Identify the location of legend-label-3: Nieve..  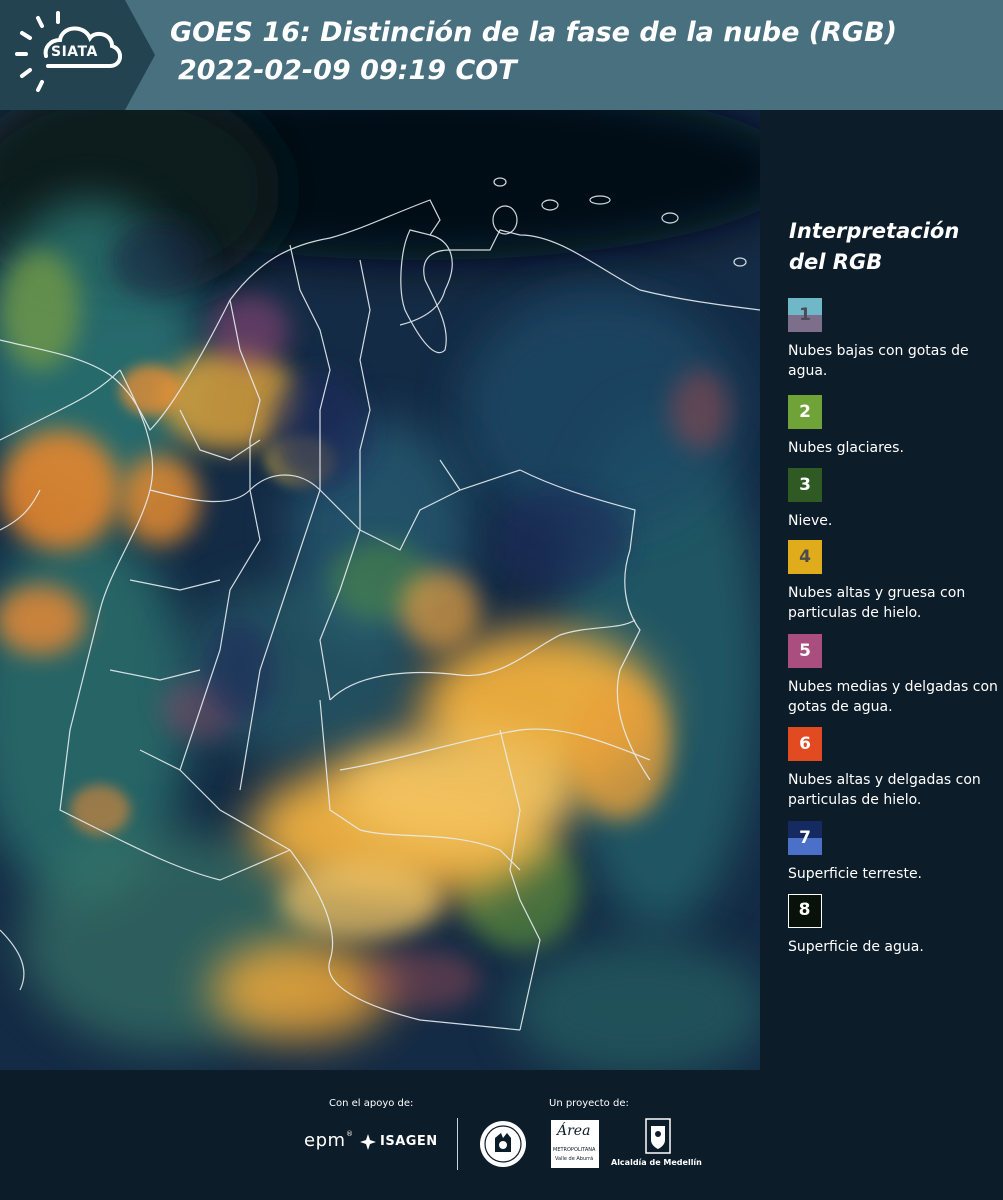
(810, 521).